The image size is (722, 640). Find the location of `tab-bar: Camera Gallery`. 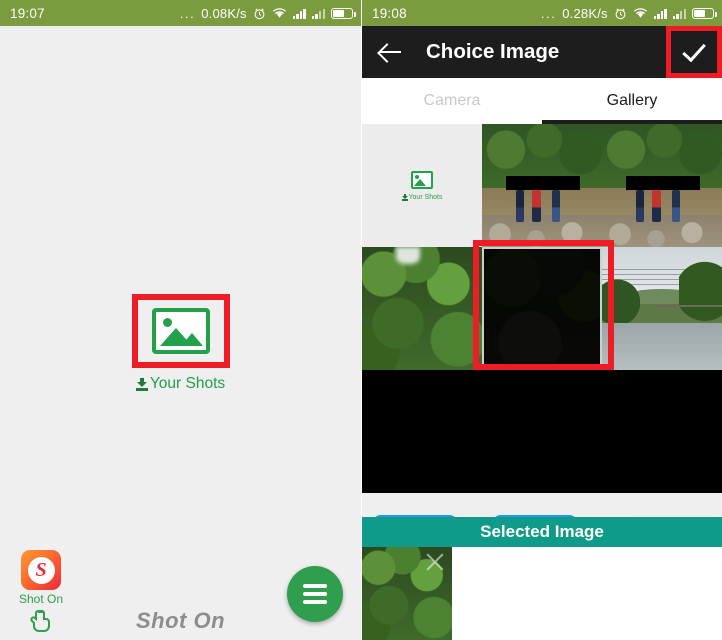

tab-bar: Camera Gallery is located at coordinates (542, 101).